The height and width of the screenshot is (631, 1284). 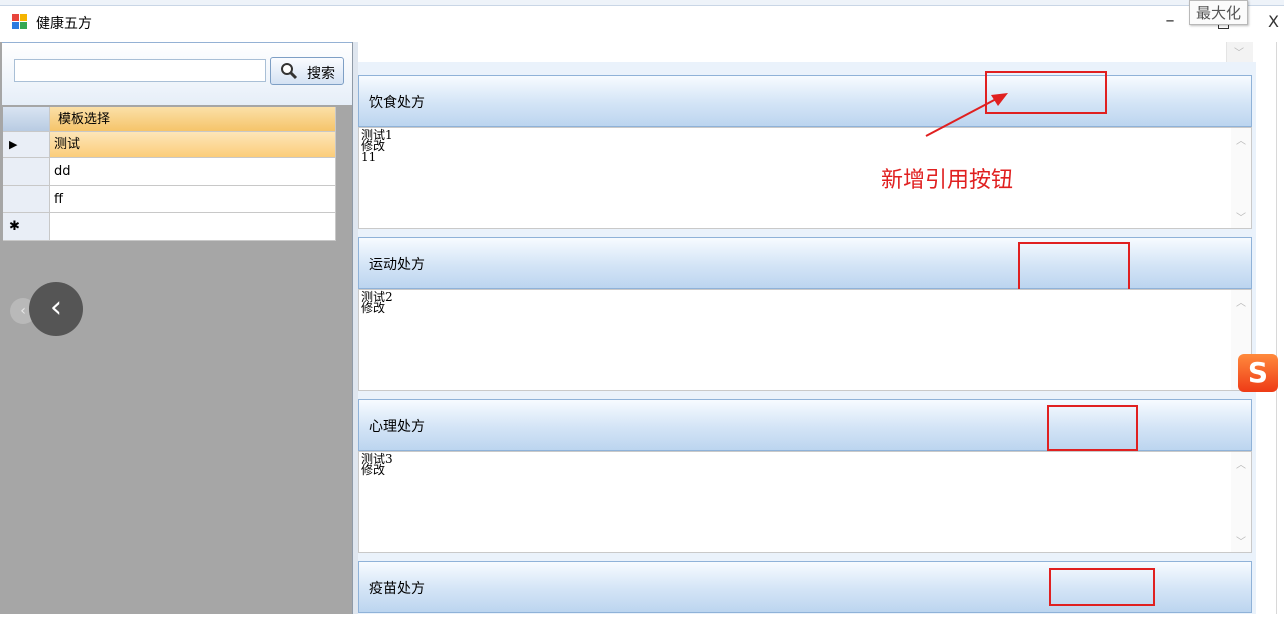 What do you see at coordinates (397, 589) in the screenshot?
I see `section-title: 疫苗处方` at bounding box center [397, 589].